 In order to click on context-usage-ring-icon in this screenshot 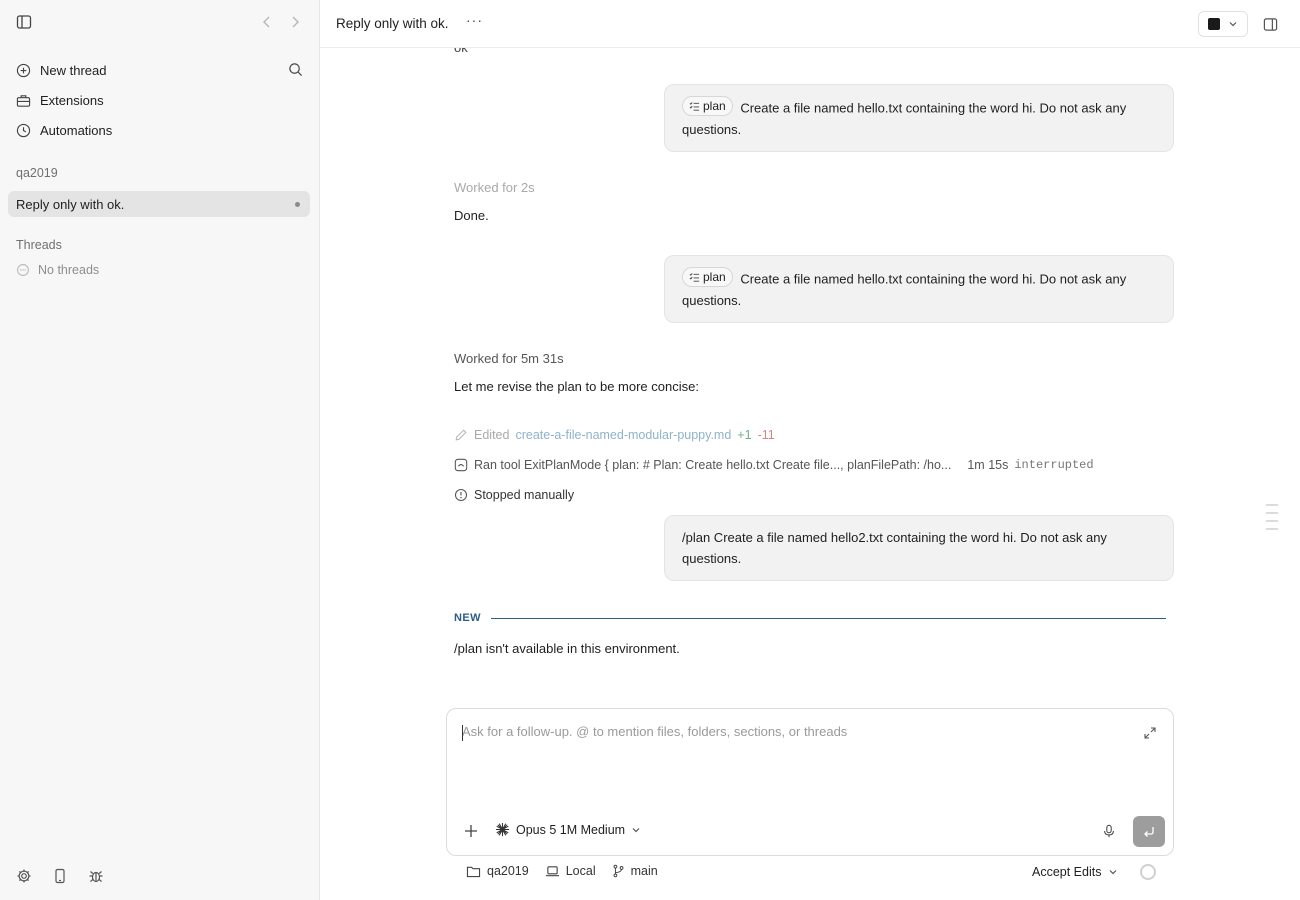, I will do `click(1148, 872)`.